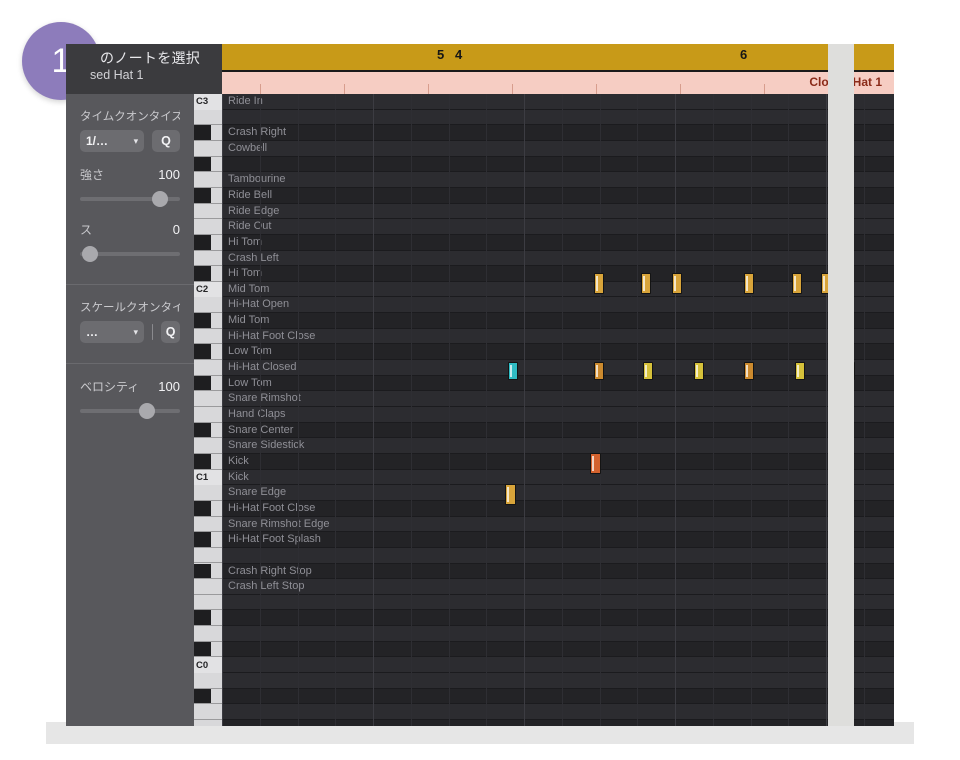  Describe the element at coordinates (166, 141) in the screenshot. I see `time-quantize-q-button: Q` at that location.